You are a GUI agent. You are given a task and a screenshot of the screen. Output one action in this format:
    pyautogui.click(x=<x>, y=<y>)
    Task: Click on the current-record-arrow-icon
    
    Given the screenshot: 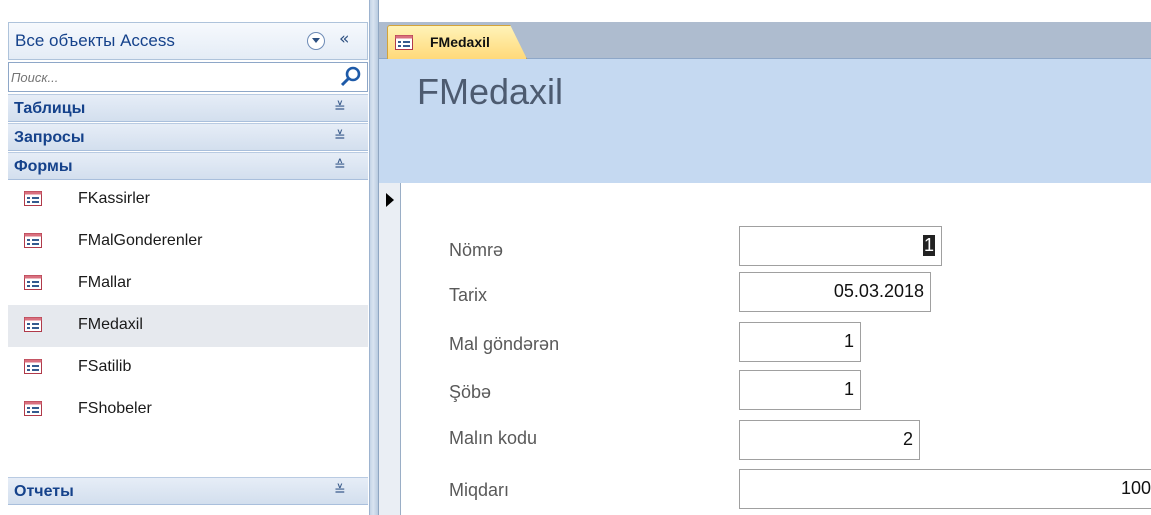 What is the action you would take?
    pyautogui.click(x=390, y=200)
    